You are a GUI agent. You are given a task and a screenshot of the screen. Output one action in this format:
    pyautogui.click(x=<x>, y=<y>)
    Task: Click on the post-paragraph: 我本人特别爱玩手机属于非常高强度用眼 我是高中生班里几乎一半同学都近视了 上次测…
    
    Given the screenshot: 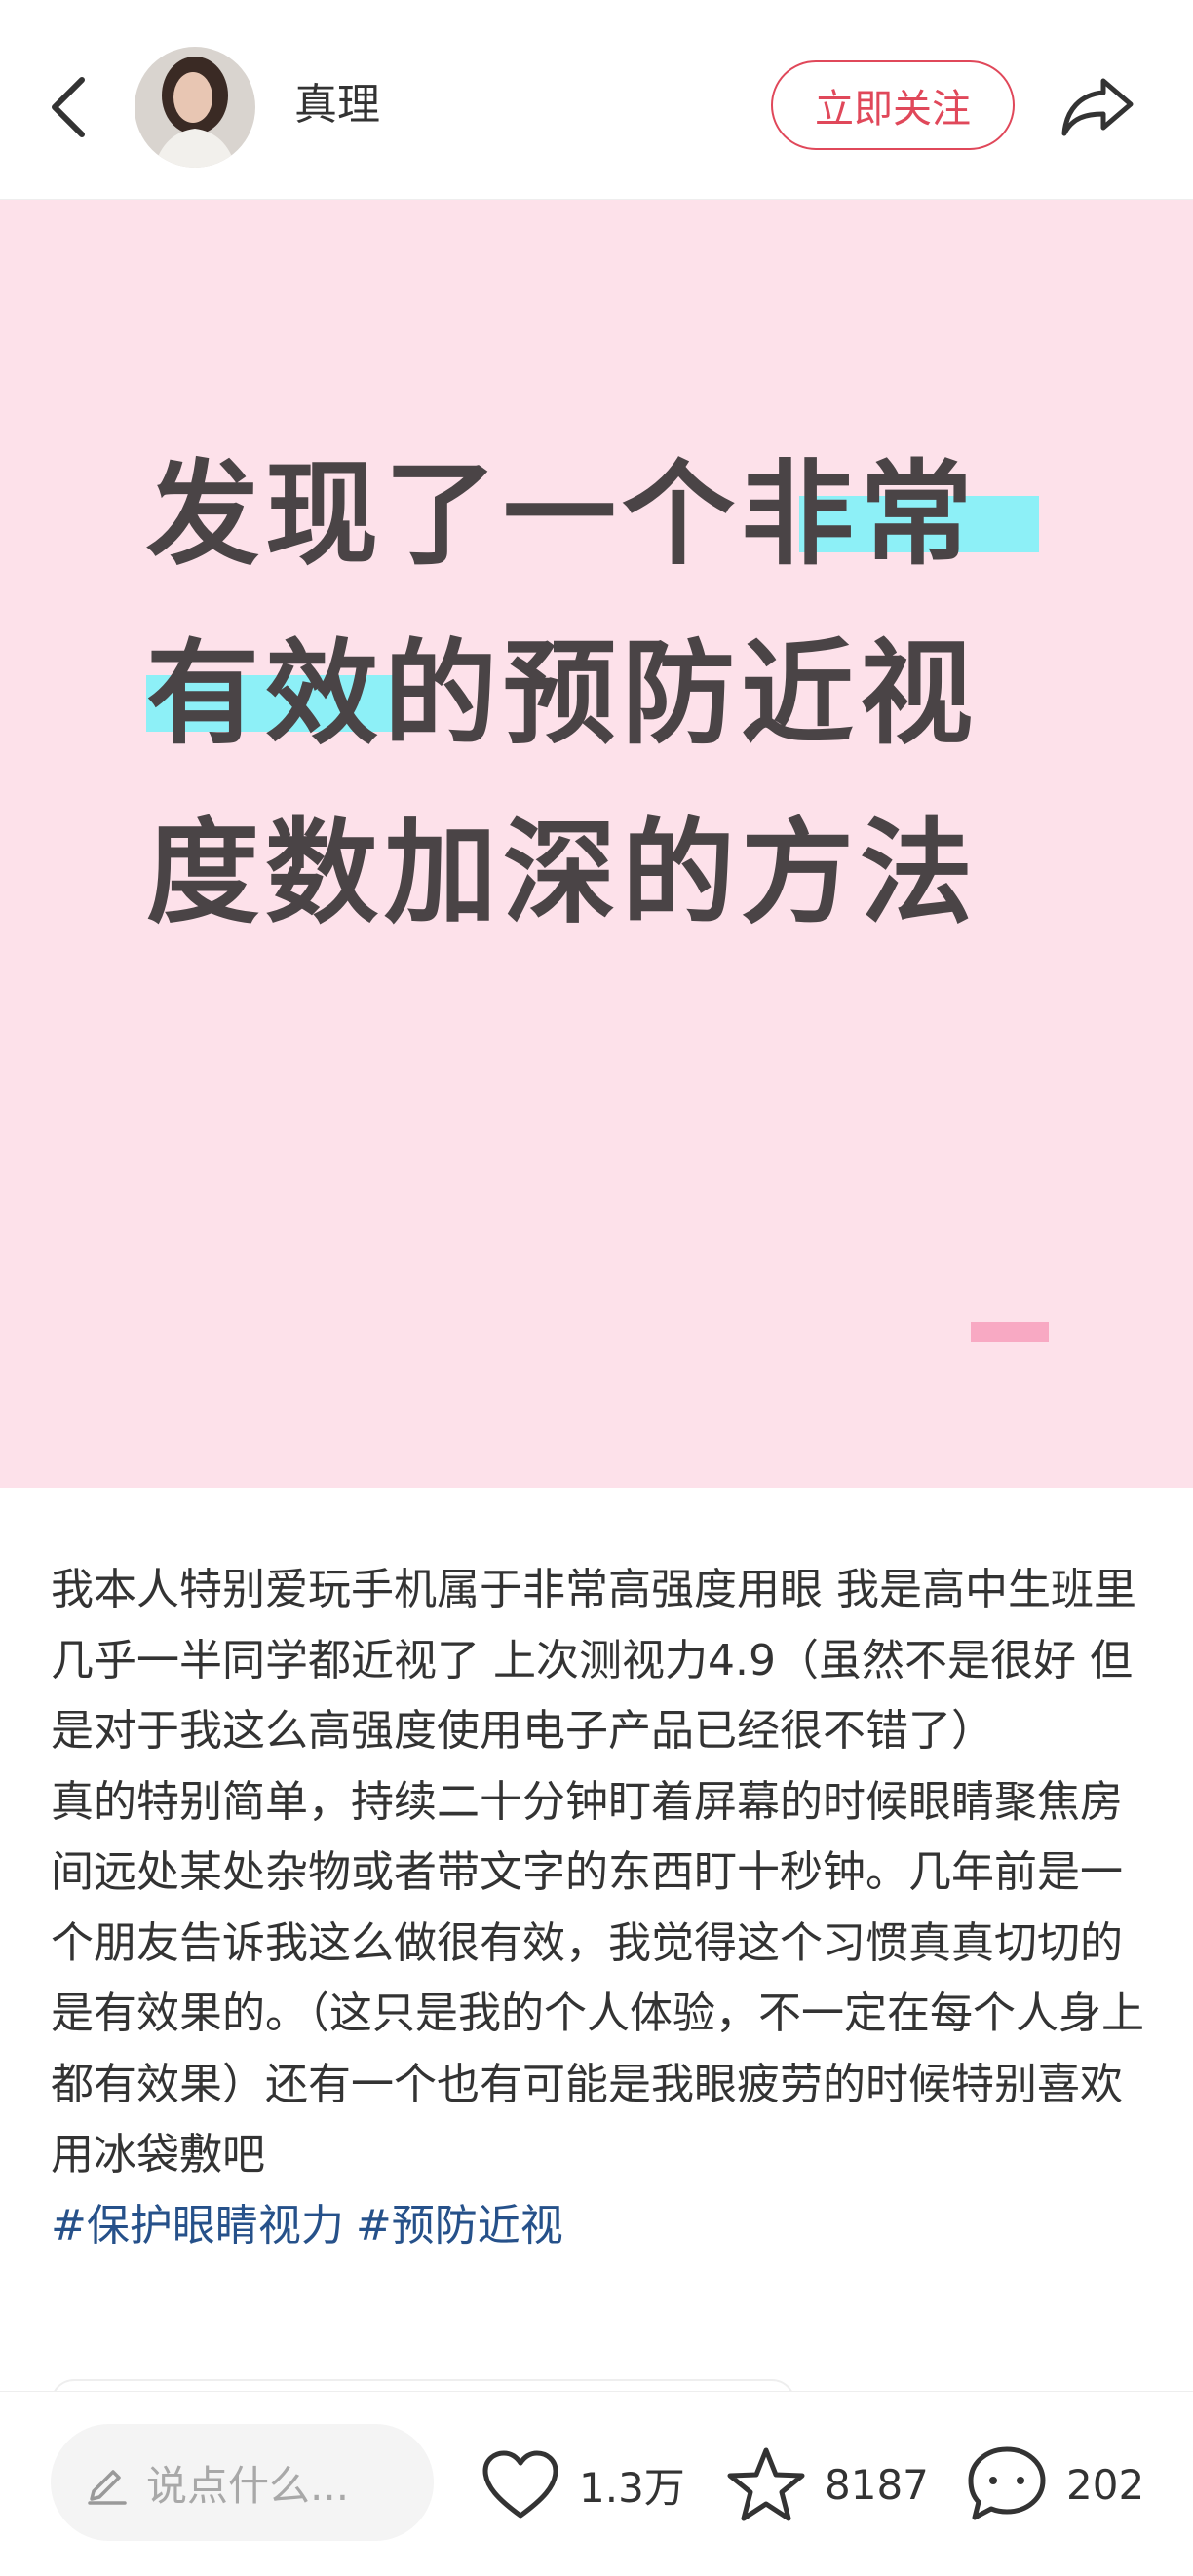 What is the action you would take?
    pyautogui.click(x=593, y=1660)
    